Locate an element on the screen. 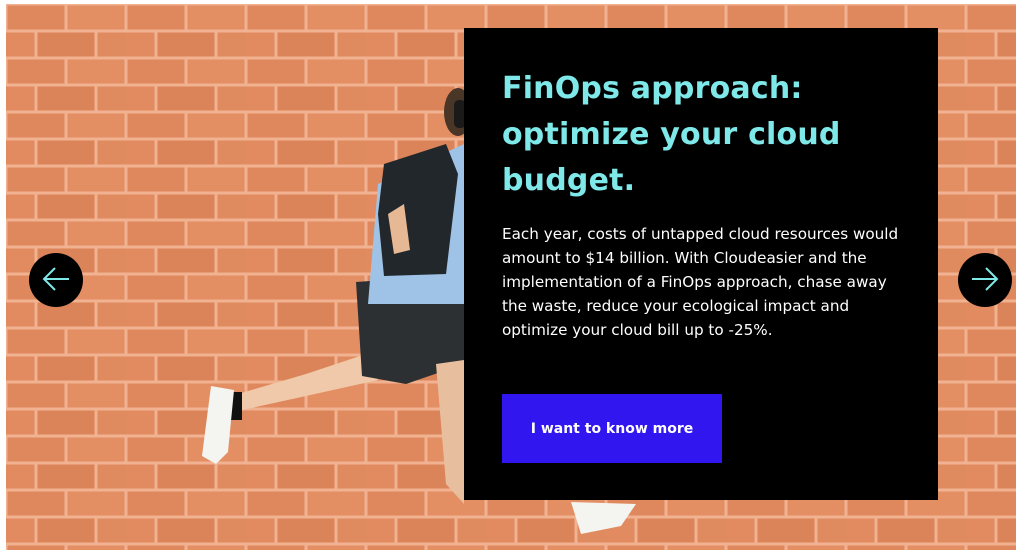 Image resolution: width=1020 pixels, height=550 pixels. carousel-next-button is located at coordinates (985, 280).